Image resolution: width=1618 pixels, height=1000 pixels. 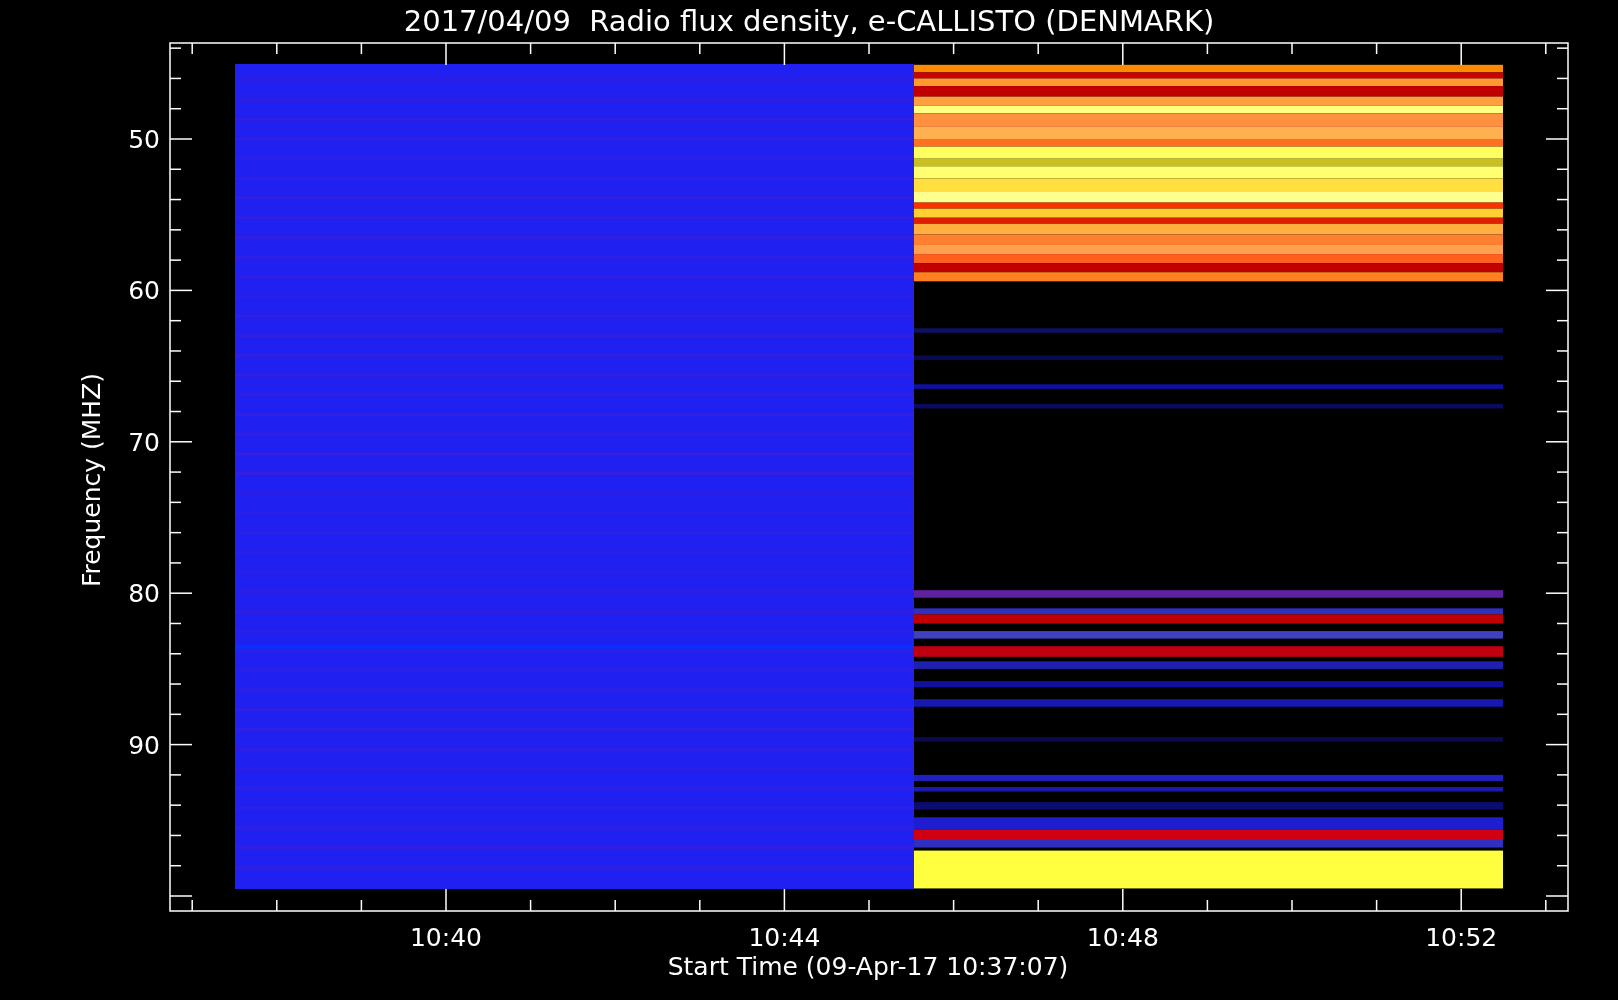 What do you see at coordinates (144, 291) in the screenshot?
I see `y-tick-label: 60` at bounding box center [144, 291].